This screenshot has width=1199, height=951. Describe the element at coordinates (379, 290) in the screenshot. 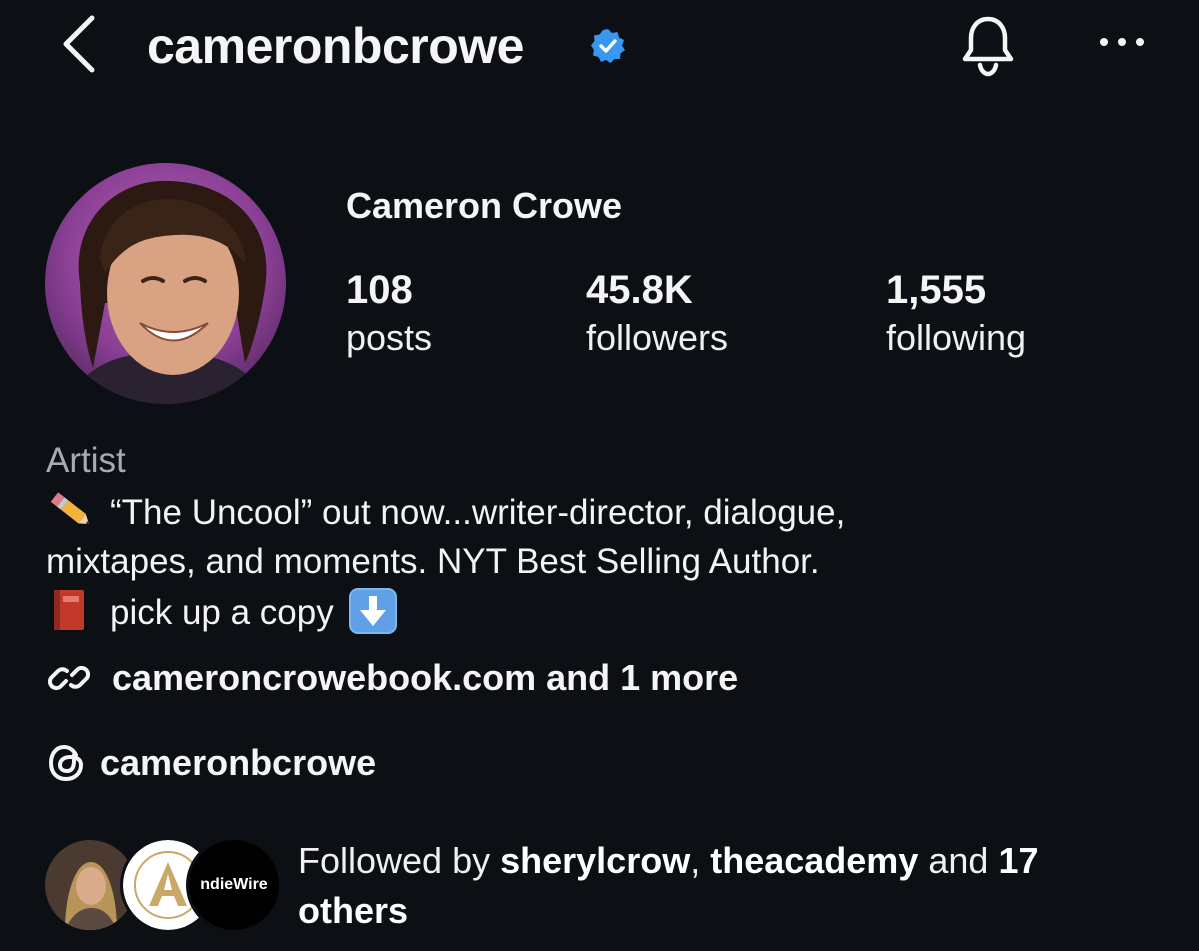

I see `posts-count: 108` at that location.